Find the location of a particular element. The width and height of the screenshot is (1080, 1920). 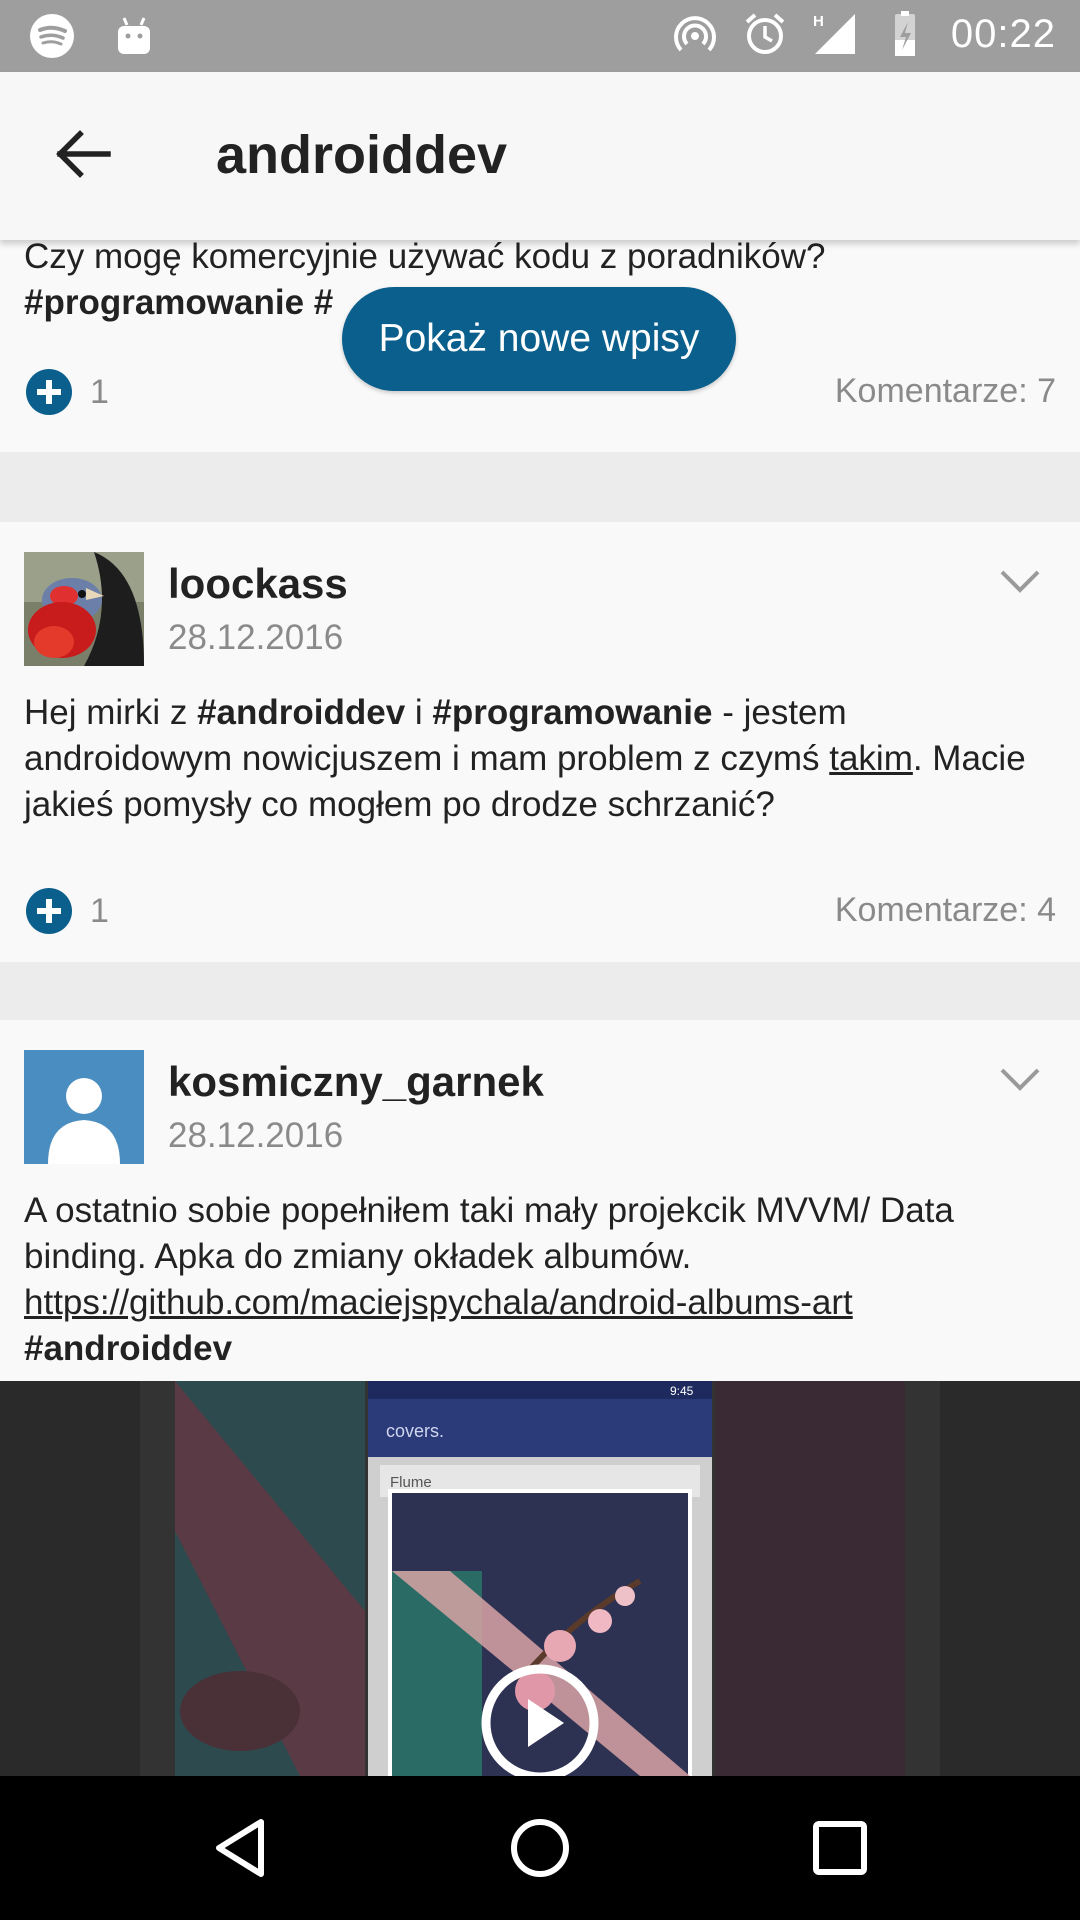

post-link: takim is located at coordinates (871, 758).